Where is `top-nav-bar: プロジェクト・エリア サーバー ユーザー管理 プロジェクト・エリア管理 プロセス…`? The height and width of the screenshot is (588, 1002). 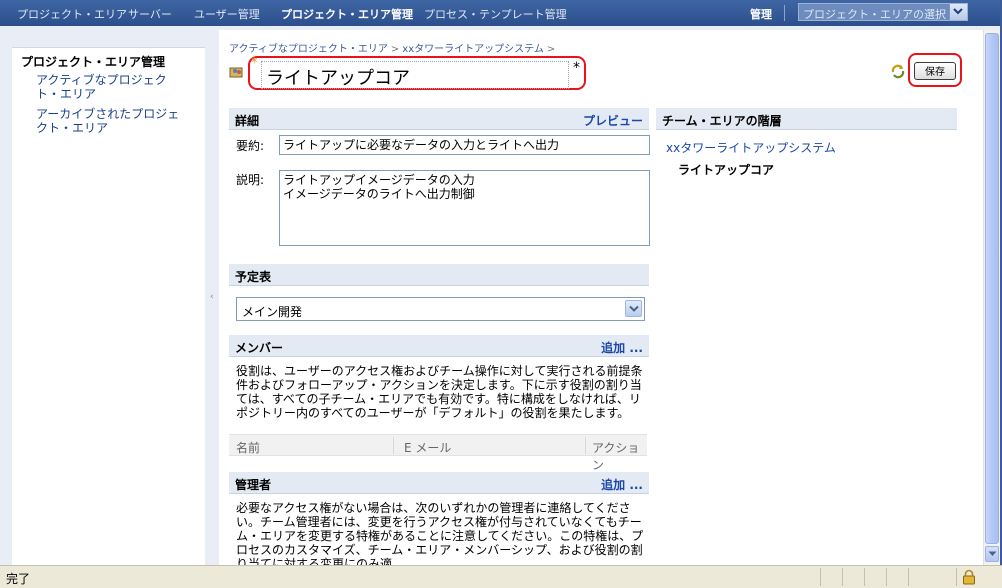 top-nav-bar: プロジェクト・エリア サーバー ユーザー管理 プロジェクト・エリア管理 プロセス… is located at coordinates (501, 13).